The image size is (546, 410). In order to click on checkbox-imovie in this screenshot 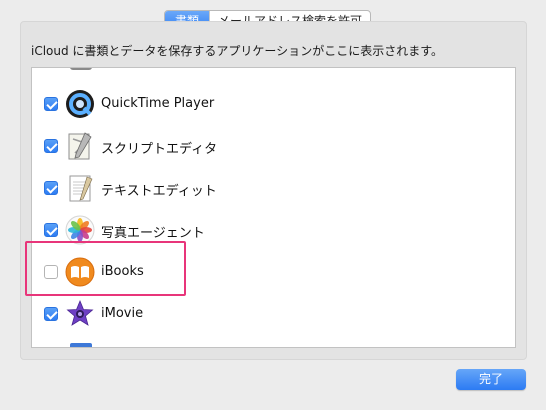, I will do `click(51, 314)`.